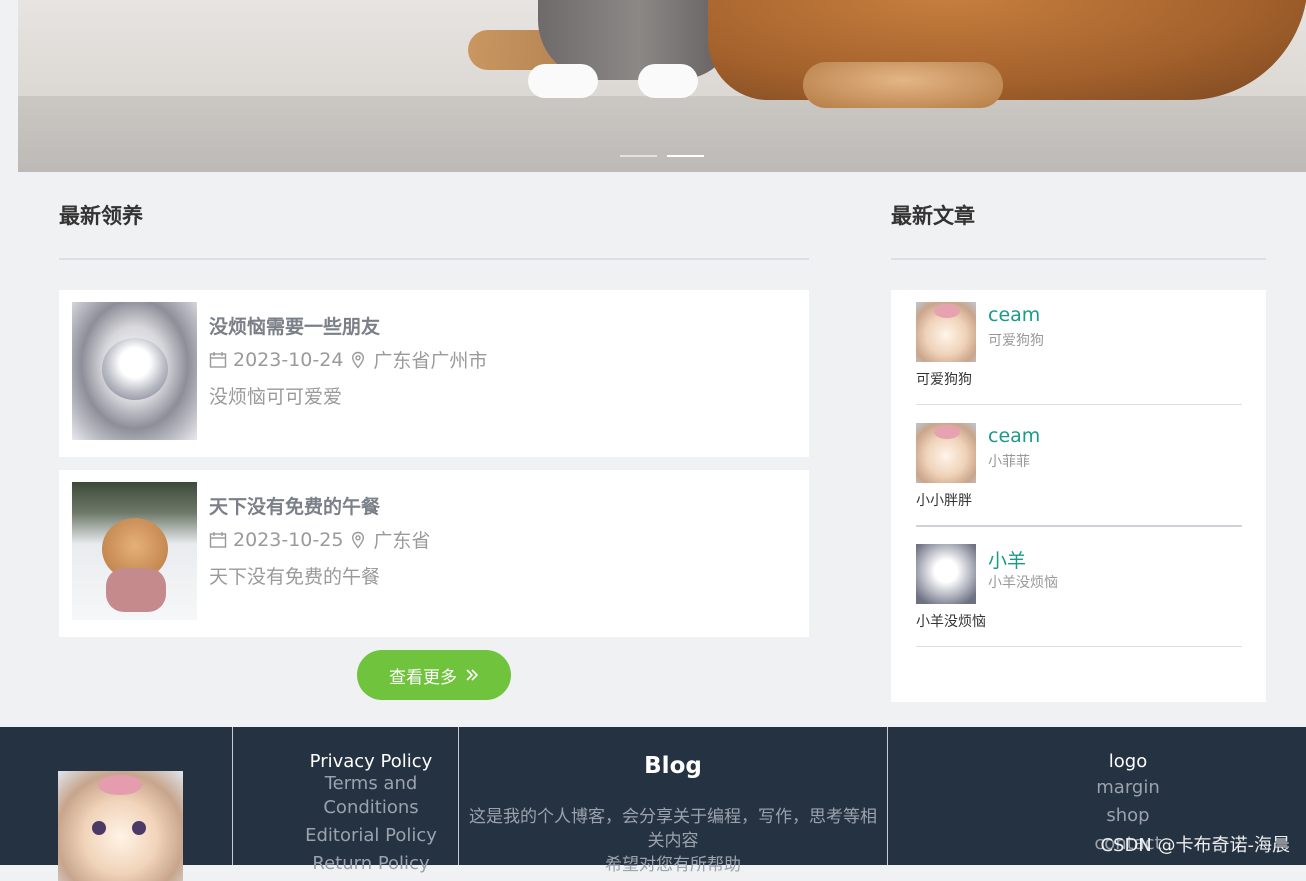  Describe the element at coordinates (1007, 559) in the screenshot. I see `article-author: 小羊` at that location.